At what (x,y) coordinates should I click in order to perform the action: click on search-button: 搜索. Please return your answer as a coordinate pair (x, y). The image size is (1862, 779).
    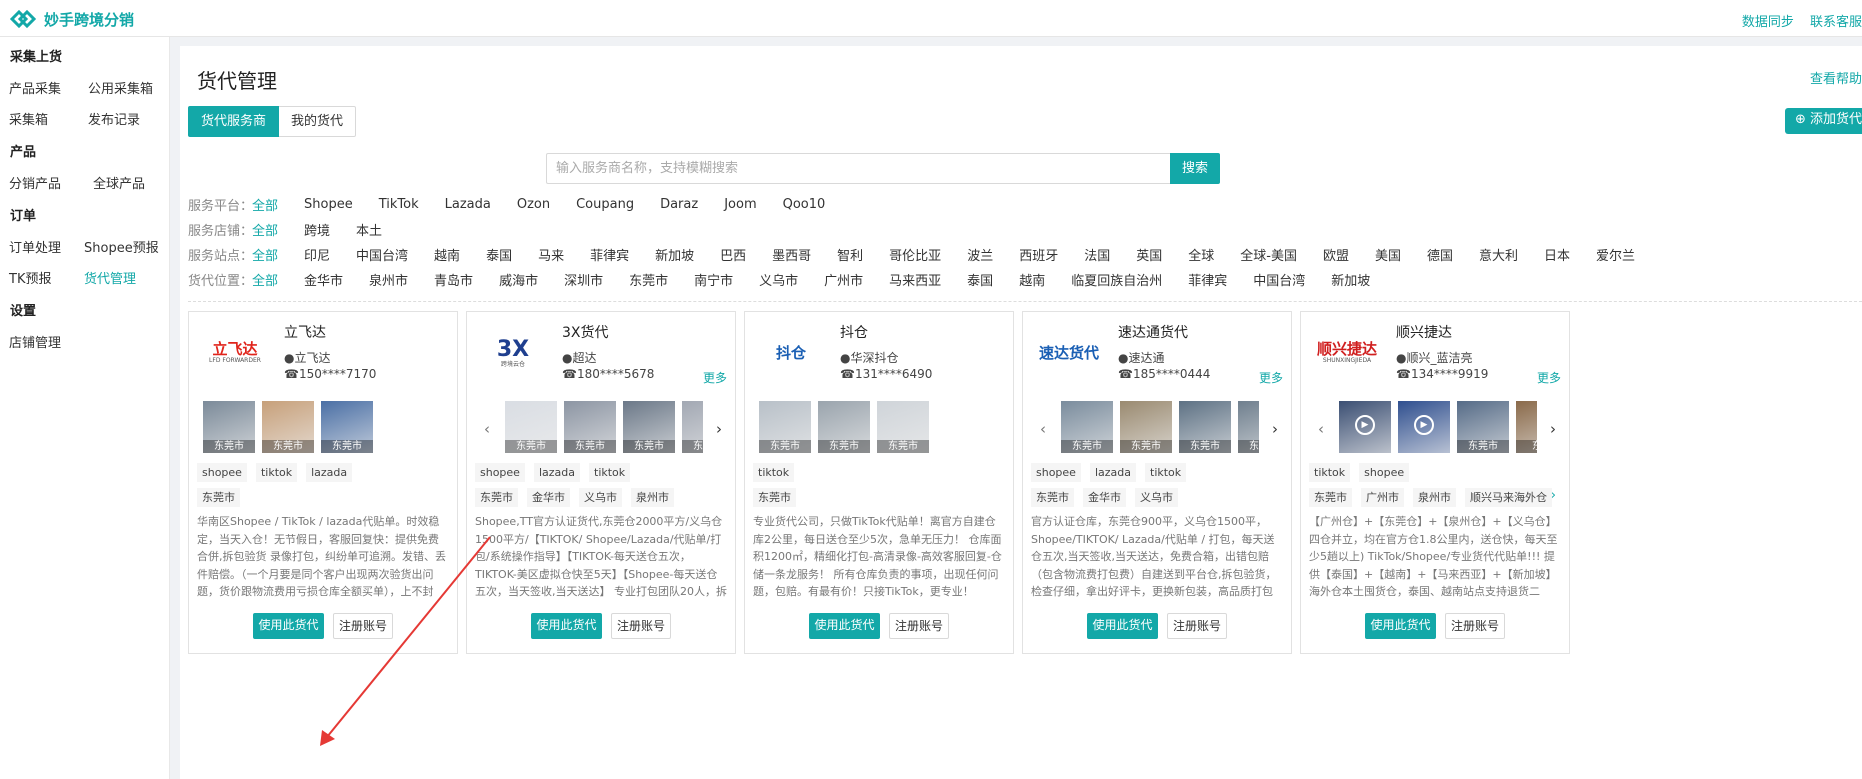
    Looking at the image, I should click on (1195, 168).